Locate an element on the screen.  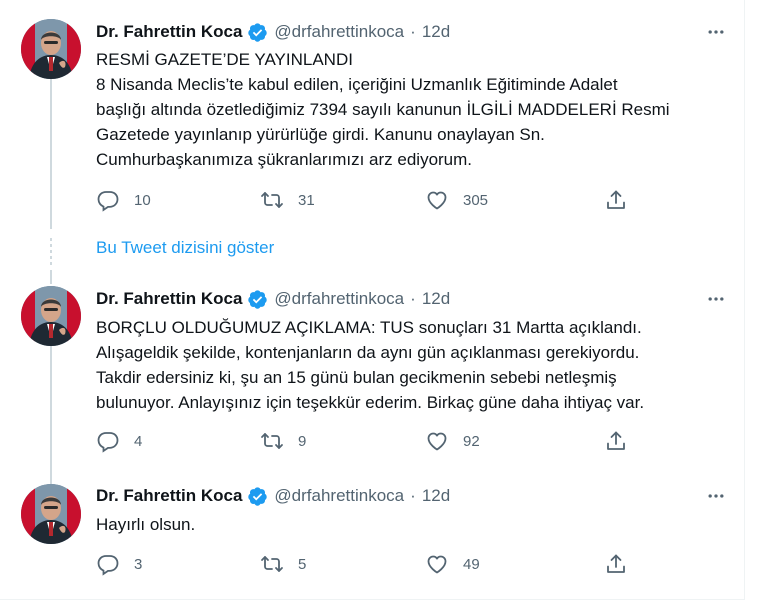
retweet-count: 31 is located at coordinates (306, 200).